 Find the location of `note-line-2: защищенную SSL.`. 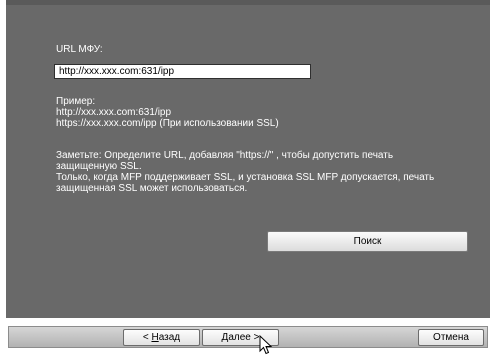

note-line-2: защищенную SSL. is located at coordinates (99, 166).